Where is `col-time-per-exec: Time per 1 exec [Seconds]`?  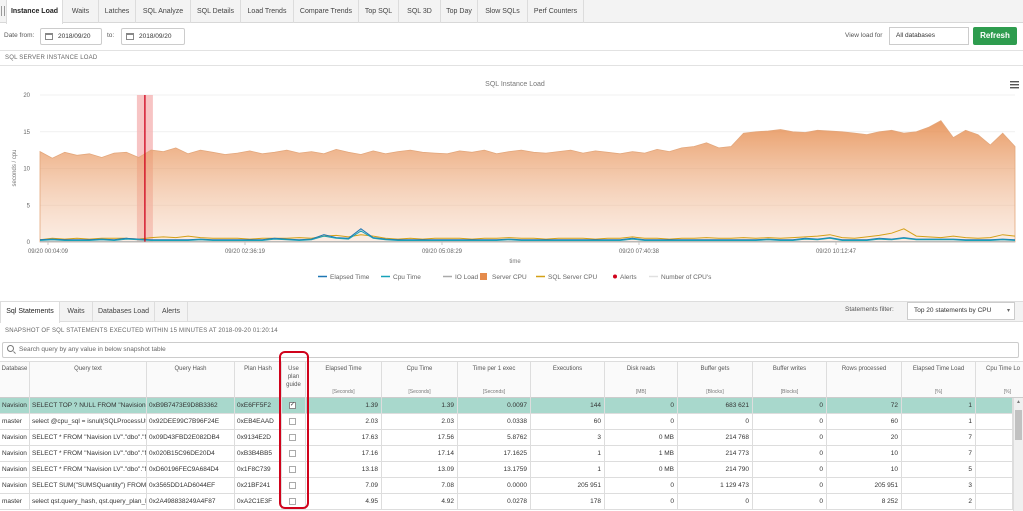 col-time-per-exec: Time per 1 exec [Seconds] is located at coordinates (494, 380).